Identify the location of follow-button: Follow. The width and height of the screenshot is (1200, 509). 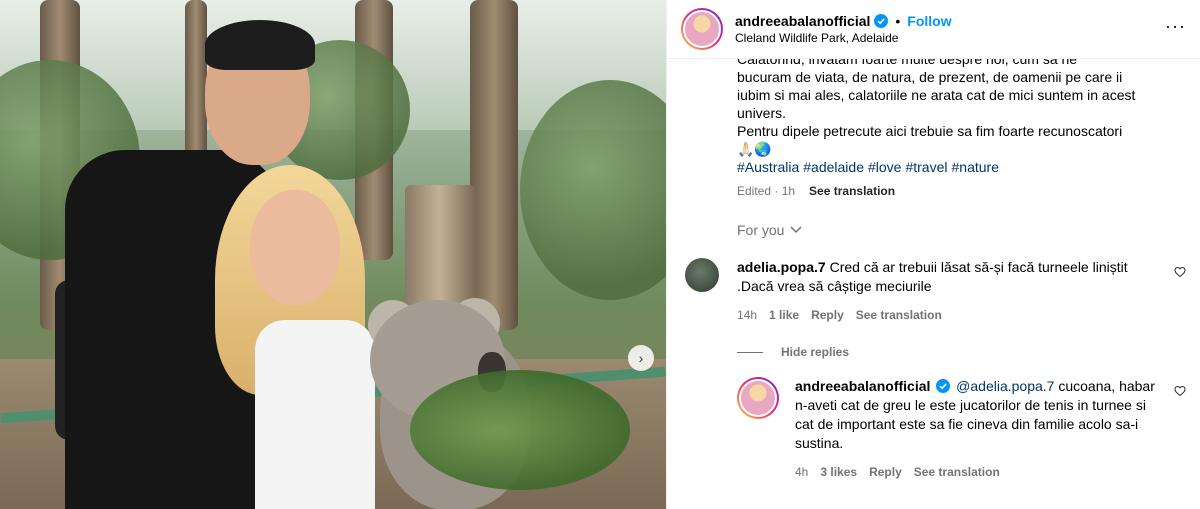
(929, 21).